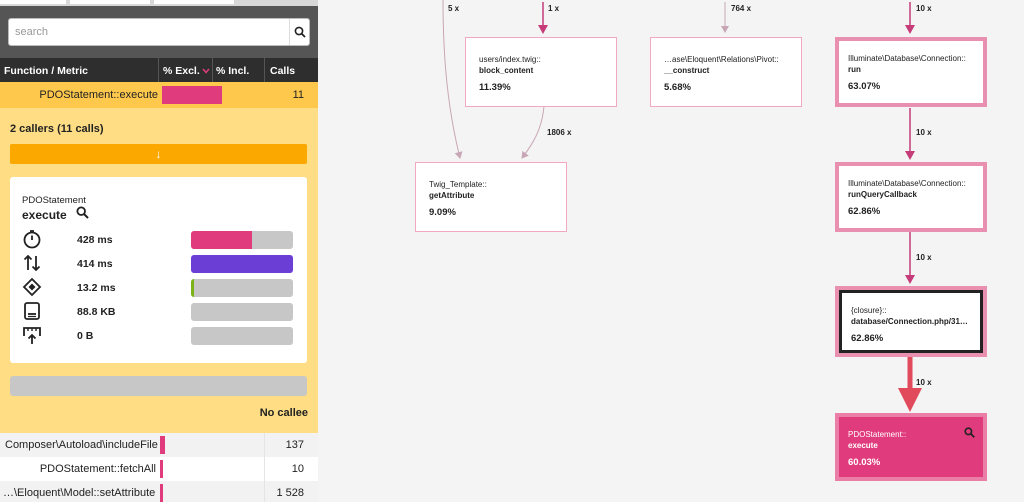 This screenshot has height=502, width=1024. What do you see at coordinates (298, 95) in the screenshot?
I see `calls-count: 11` at bounding box center [298, 95].